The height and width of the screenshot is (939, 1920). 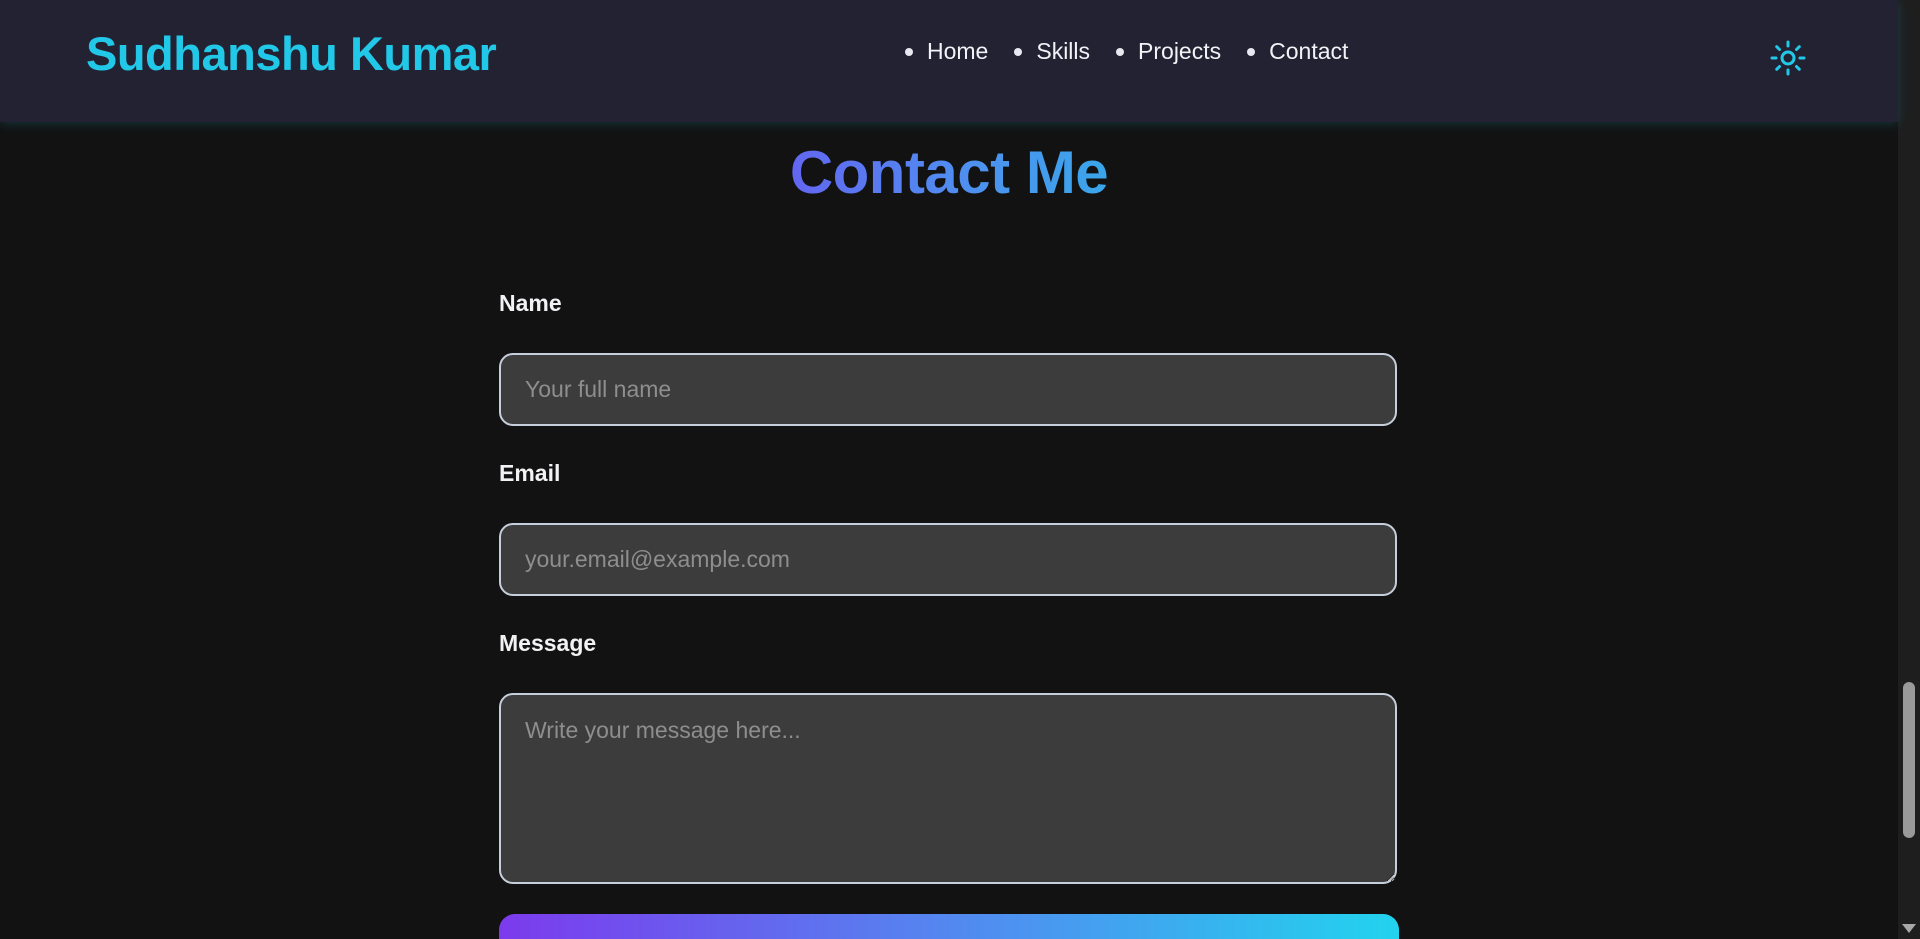 I want to click on email-label: Email, so click(x=530, y=473).